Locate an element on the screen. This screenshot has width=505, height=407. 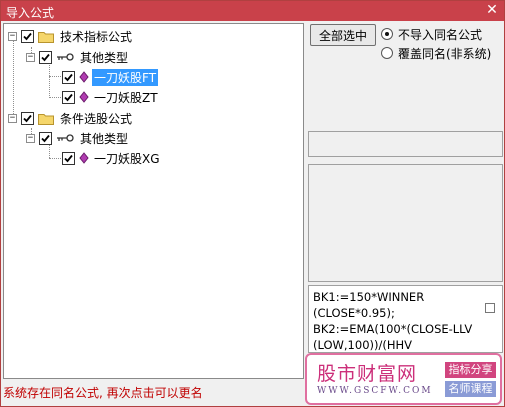
tree-node-other-types: − 其他类型 is located at coordinates (78, 57).